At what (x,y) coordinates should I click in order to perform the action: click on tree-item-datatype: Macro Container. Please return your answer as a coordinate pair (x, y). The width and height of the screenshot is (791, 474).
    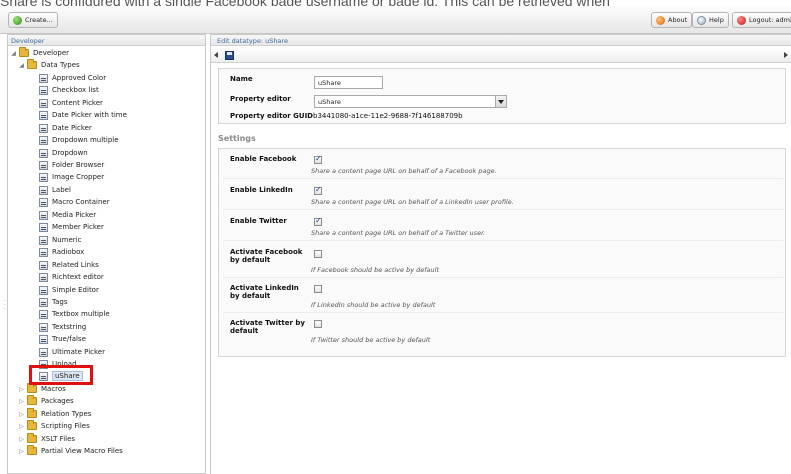
    Looking at the image, I should click on (74, 202).